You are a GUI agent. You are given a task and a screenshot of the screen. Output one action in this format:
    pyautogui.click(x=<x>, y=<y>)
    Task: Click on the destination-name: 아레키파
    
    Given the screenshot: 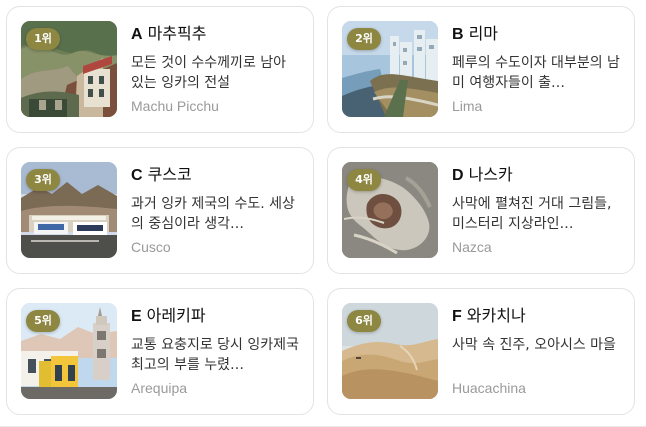 What is the action you would take?
    pyautogui.click(x=176, y=315)
    